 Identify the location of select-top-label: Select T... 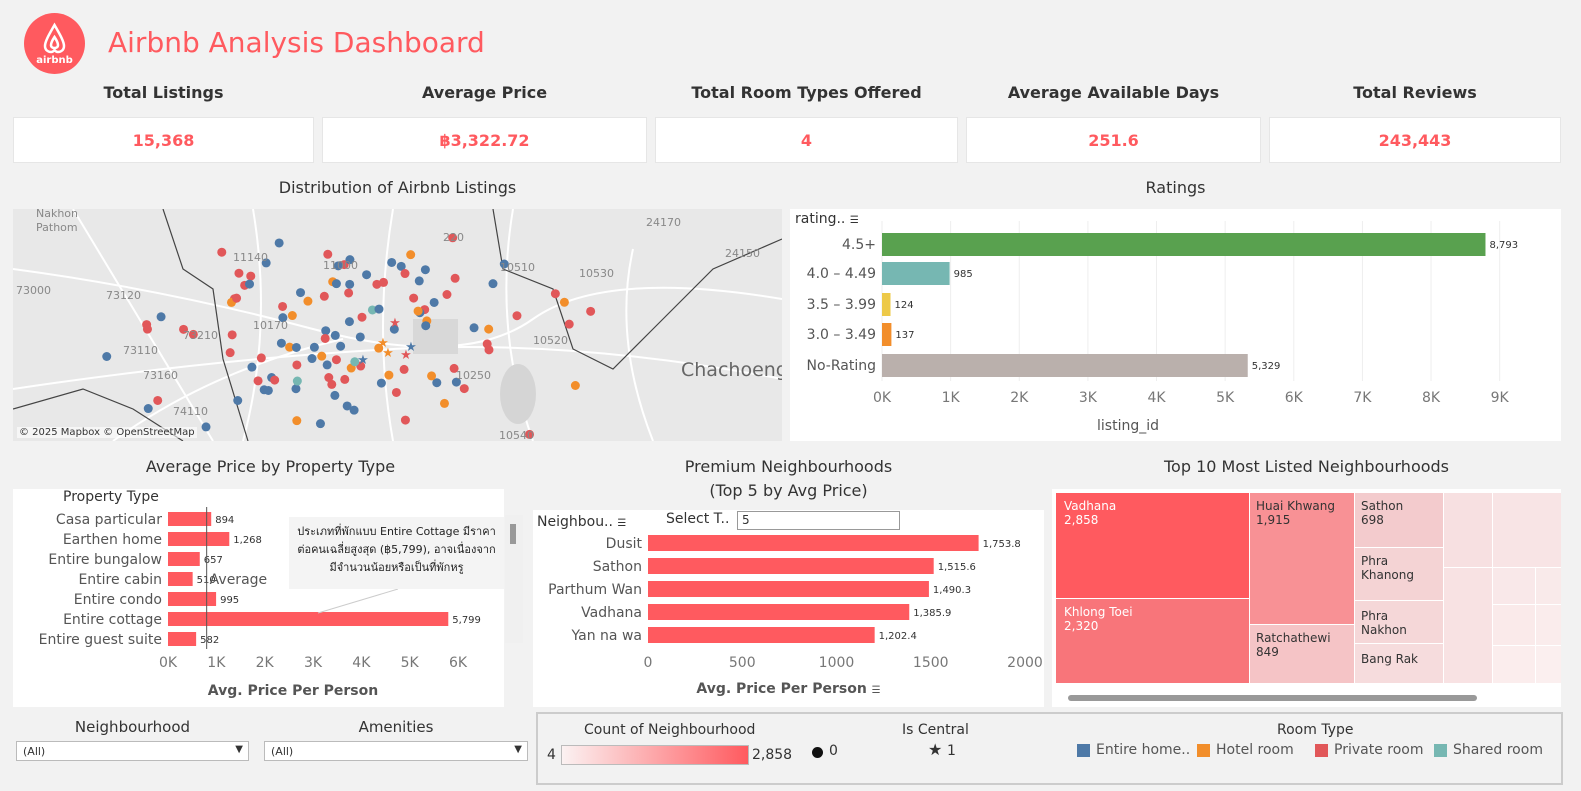
(698, 519).